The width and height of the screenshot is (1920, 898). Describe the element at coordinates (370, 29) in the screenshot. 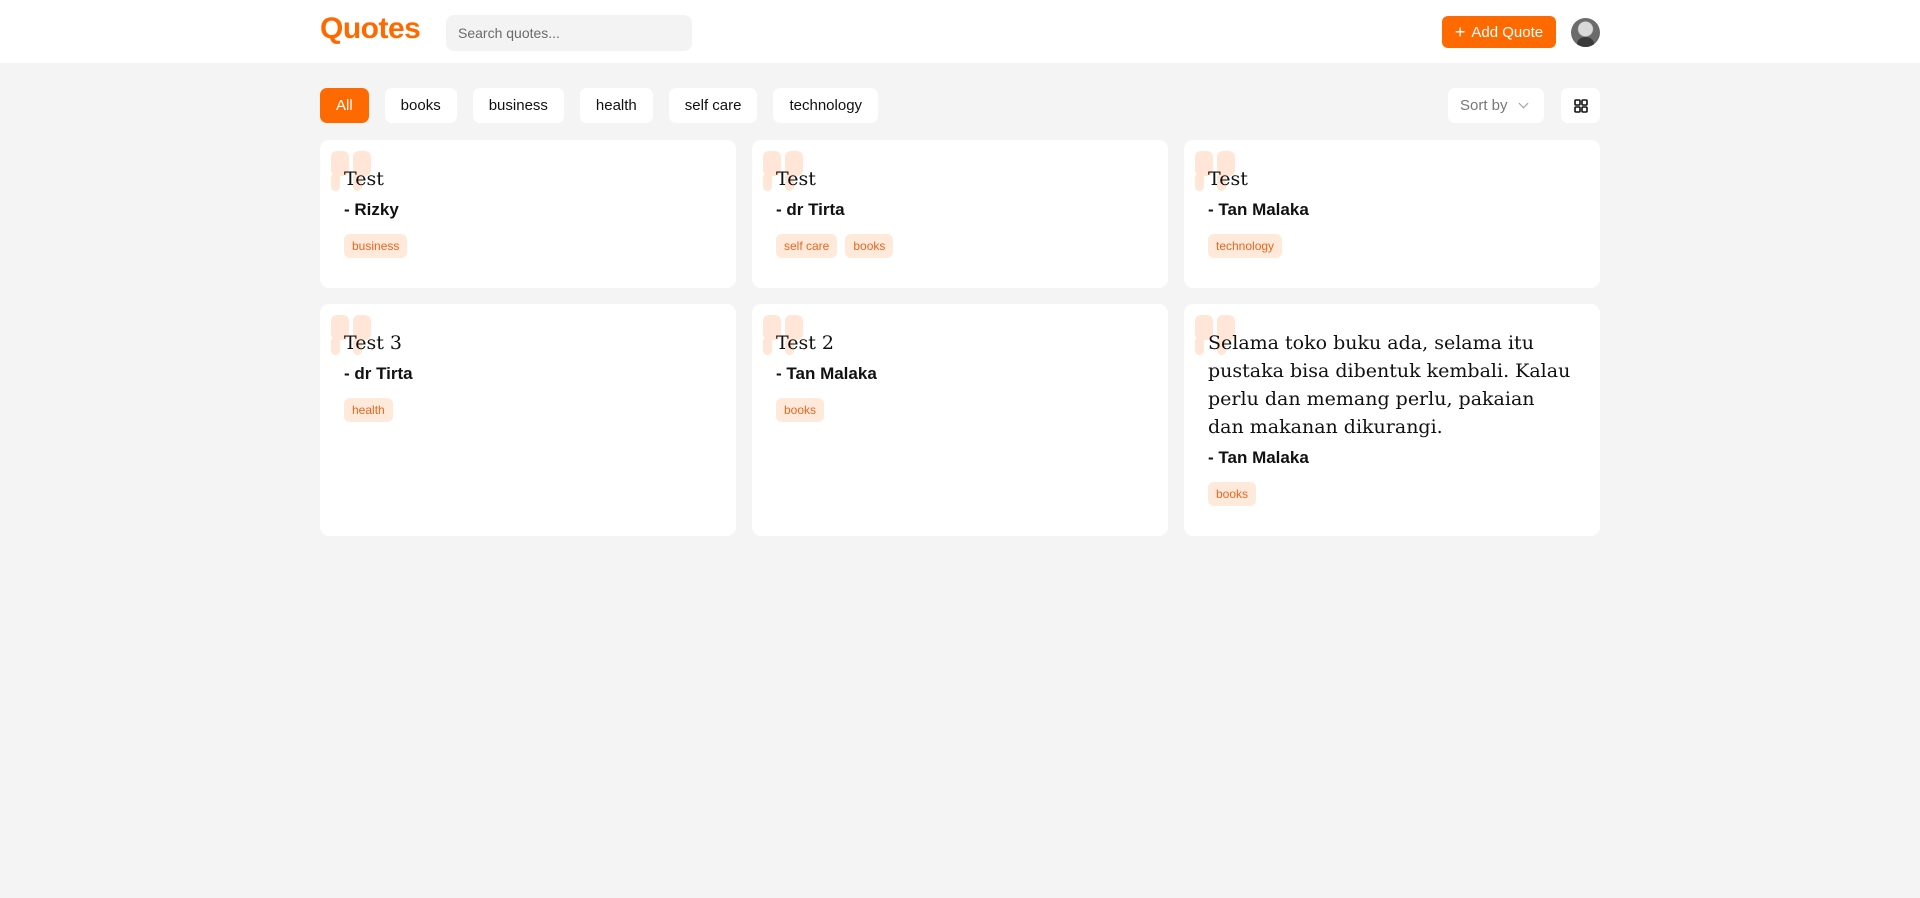

I see `app-logo: Quotes` at that location.